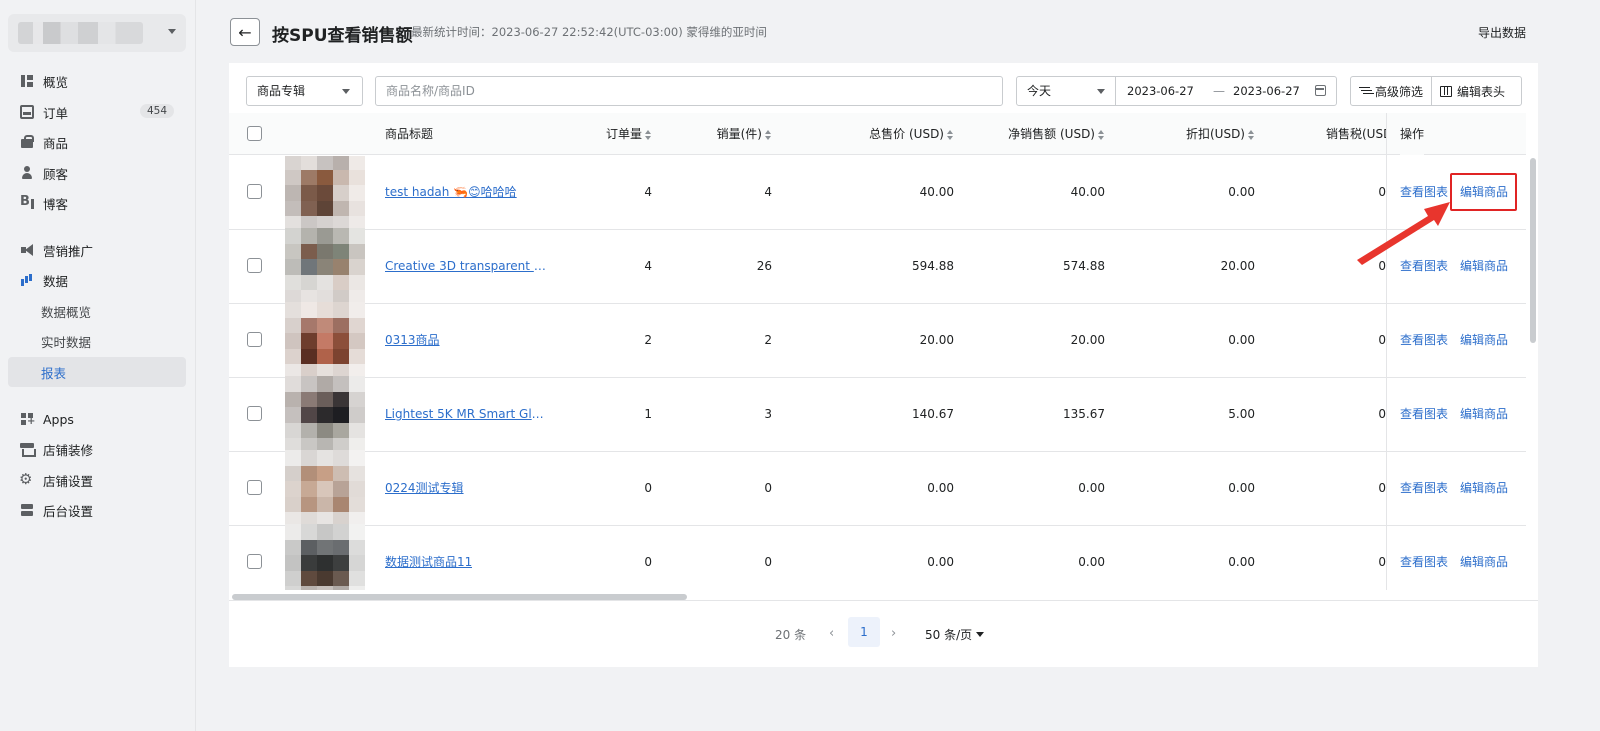 The width and height of the screenshot is (1600, 731). Describe the element at coordinates (27, 510) in the screenshot. I see `backend-icon` at that location.